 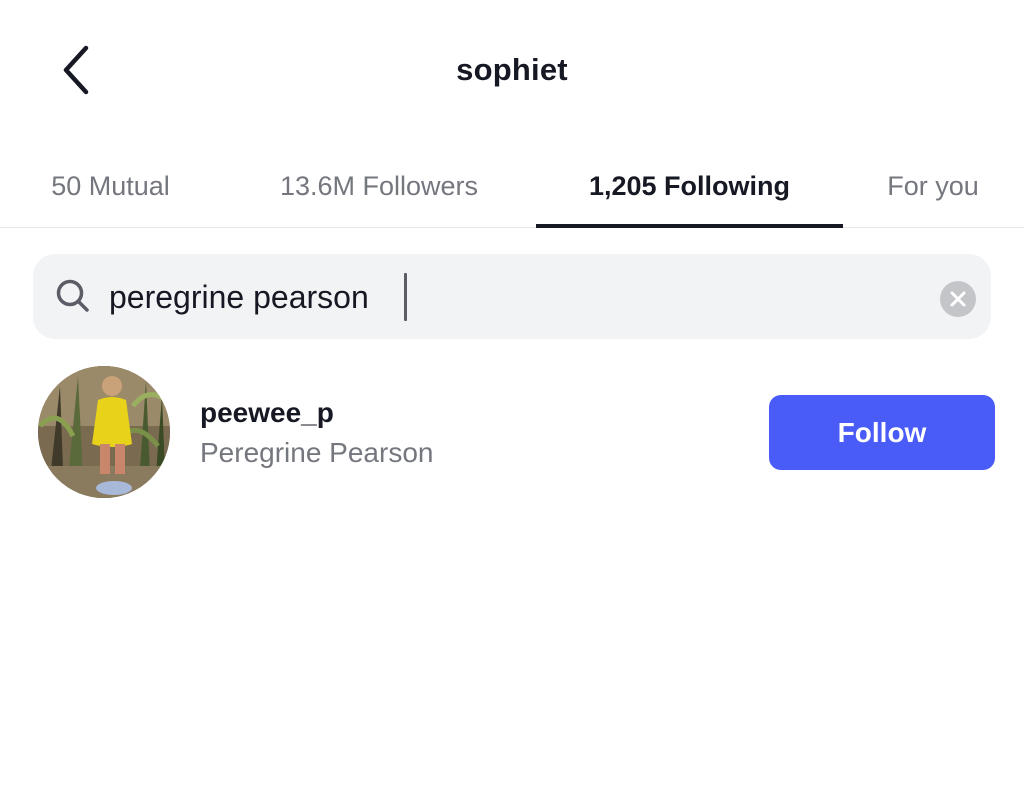 I want to click on text-cursor, so click(x=405, y=297).